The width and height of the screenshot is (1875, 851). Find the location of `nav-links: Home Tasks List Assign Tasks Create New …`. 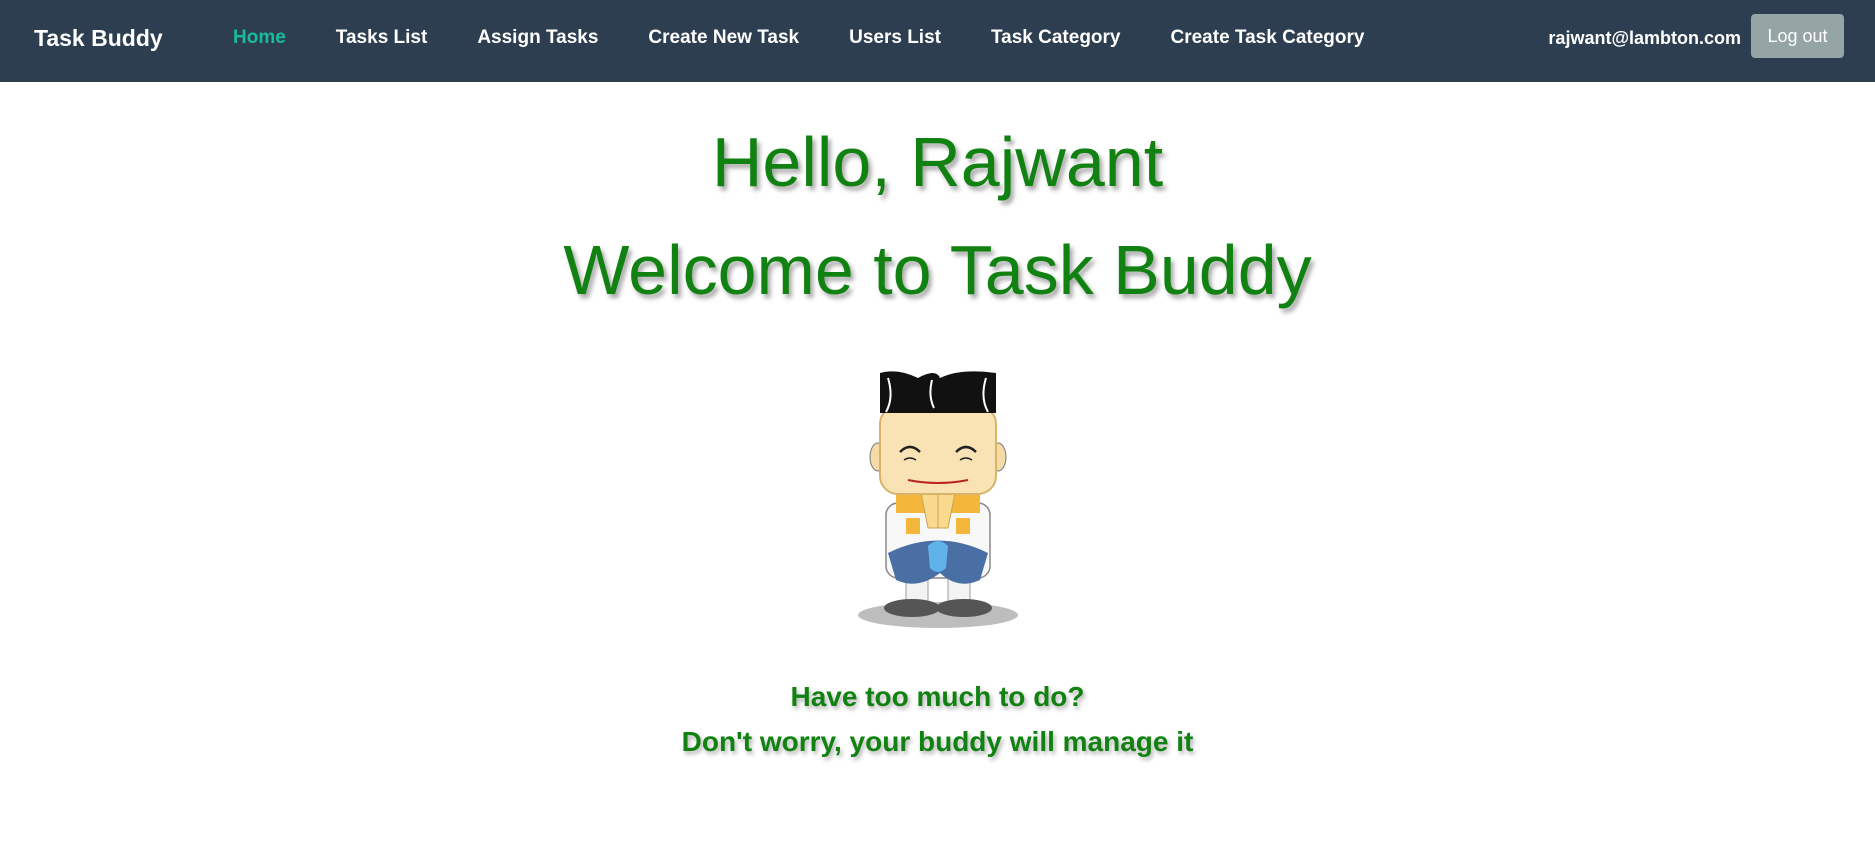

nav-links: Home Tasks List Assign Tasks Create New … is located at coordinates (823, 38).